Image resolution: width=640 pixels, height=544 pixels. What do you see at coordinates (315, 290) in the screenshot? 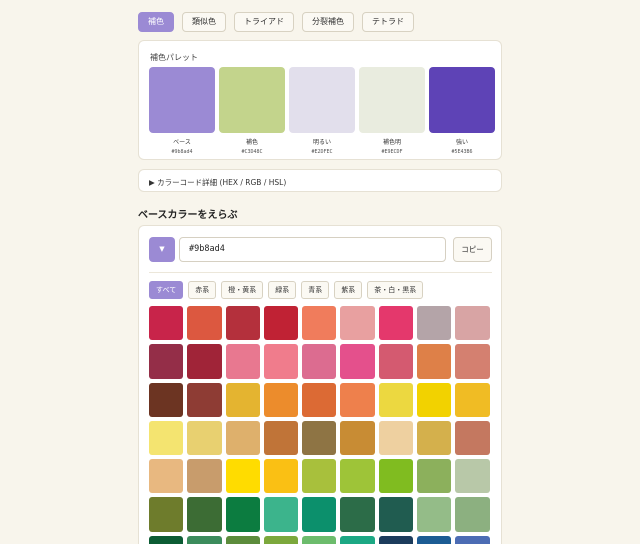
I see `filter-chip-4: 青系` at bounding box center [315, 290].